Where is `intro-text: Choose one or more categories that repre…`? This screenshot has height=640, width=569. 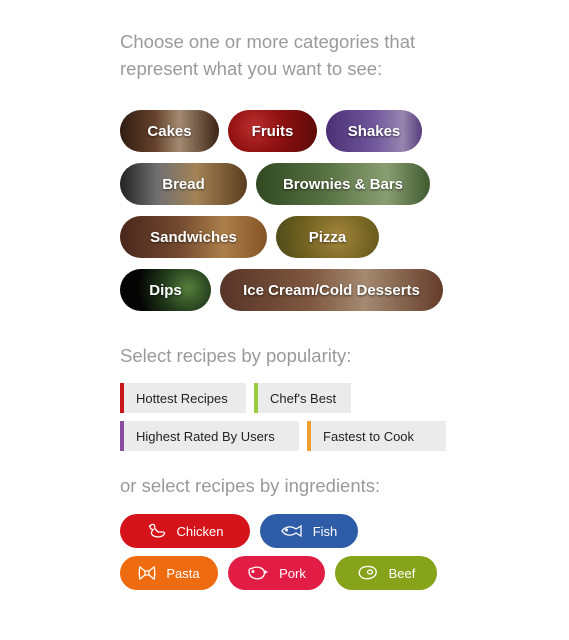 intro-text: Choose one or more categories that repre… is located at coordinates (268, 55).